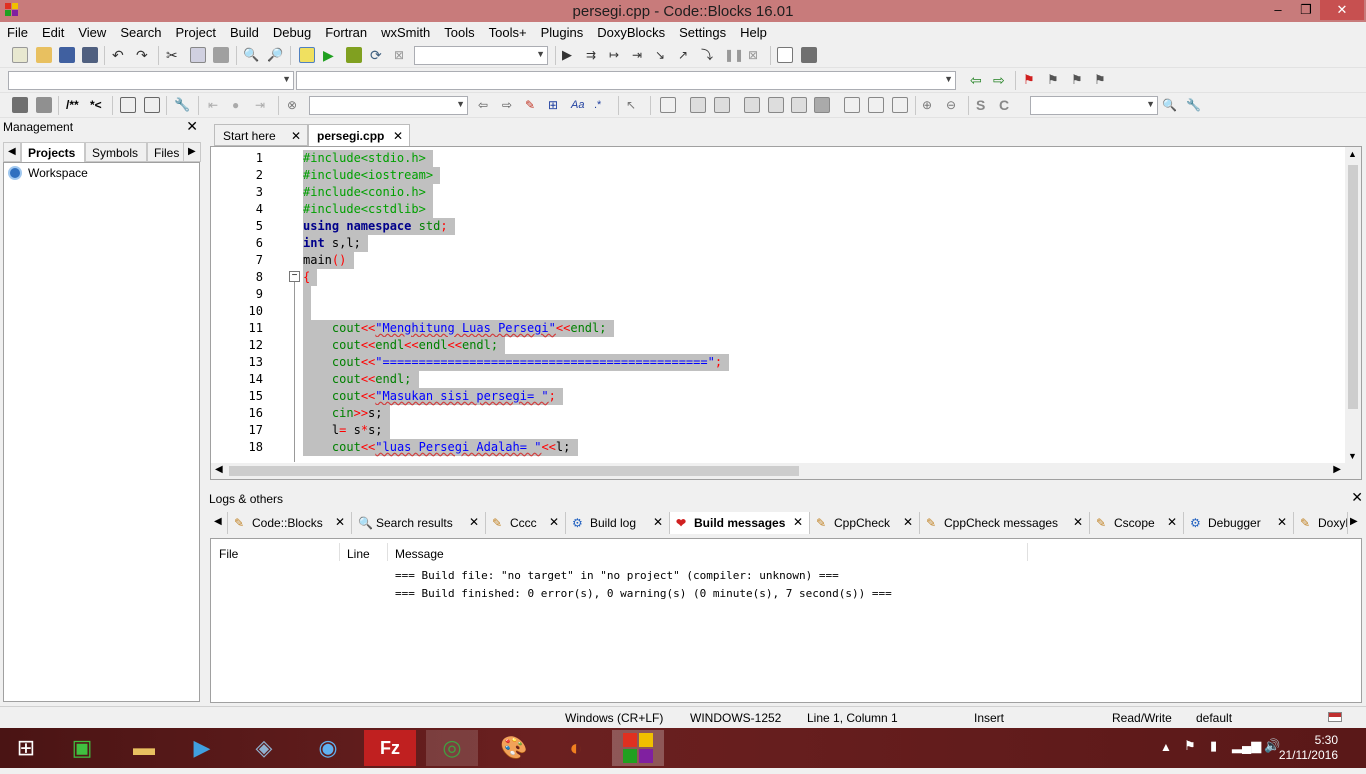  What do you see at coordinates (1272, 746) in the screenshot?
I see `tray-volume-icon: 🔊` at bounding box center [1272, 746].